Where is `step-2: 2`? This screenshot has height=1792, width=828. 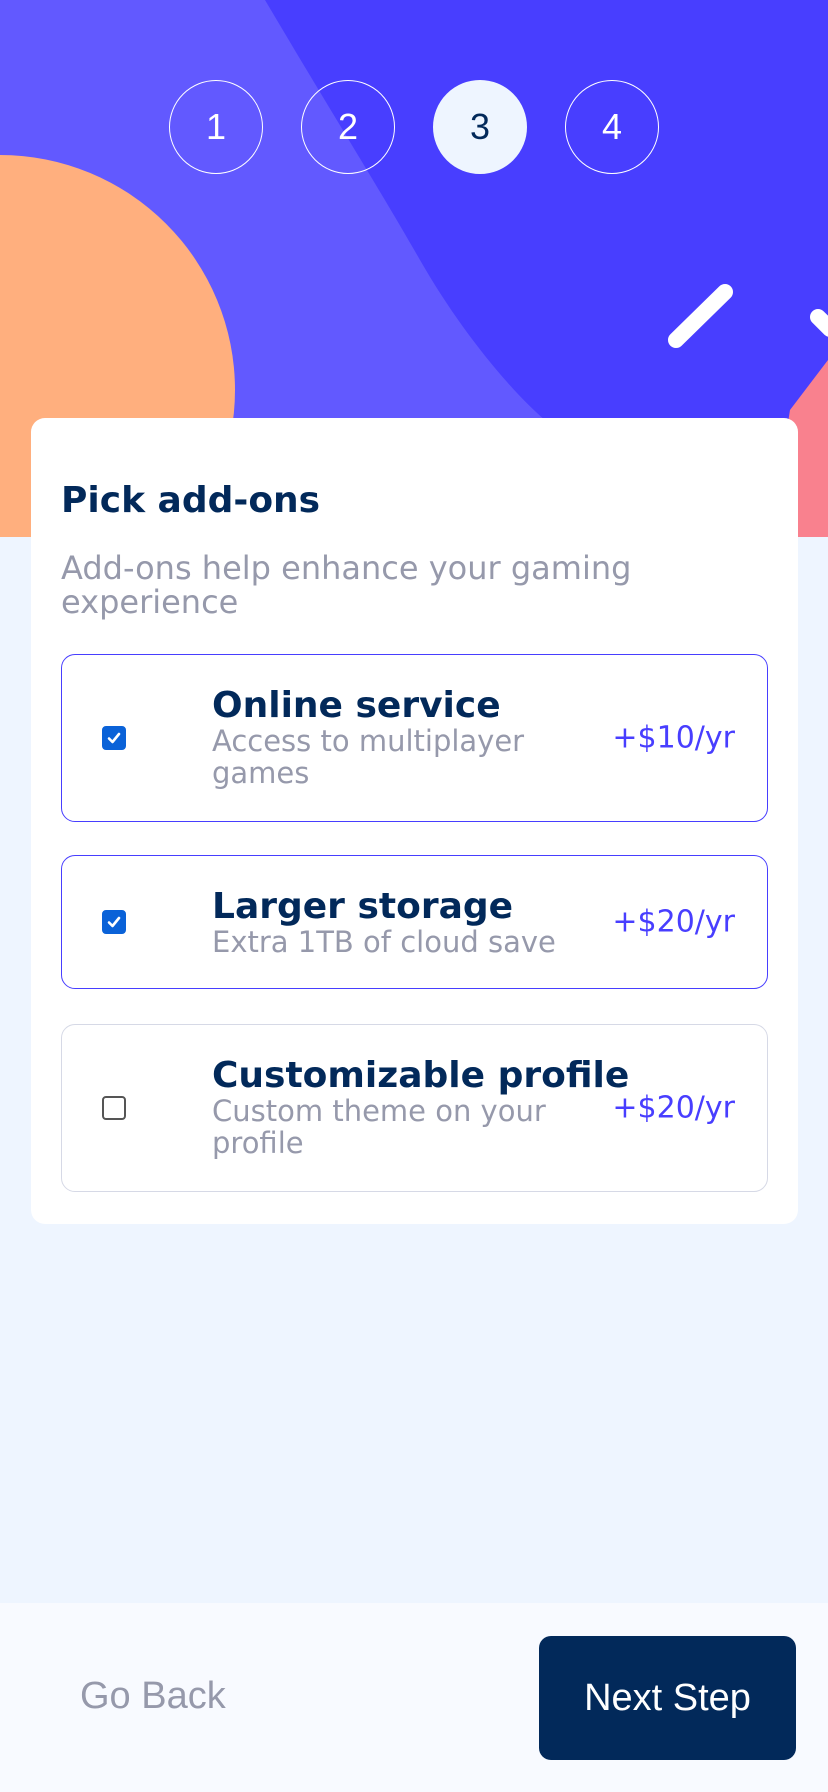 step-2: 2 is located at coordinates (348, 127).